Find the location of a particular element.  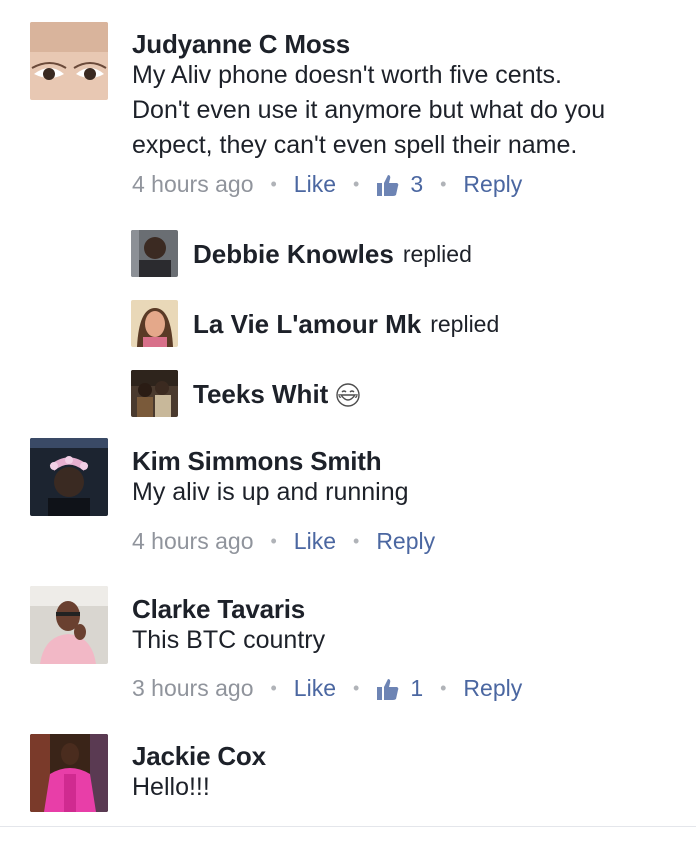

reply-author-name: Teeks Whit is located at coordinates (261, 394).